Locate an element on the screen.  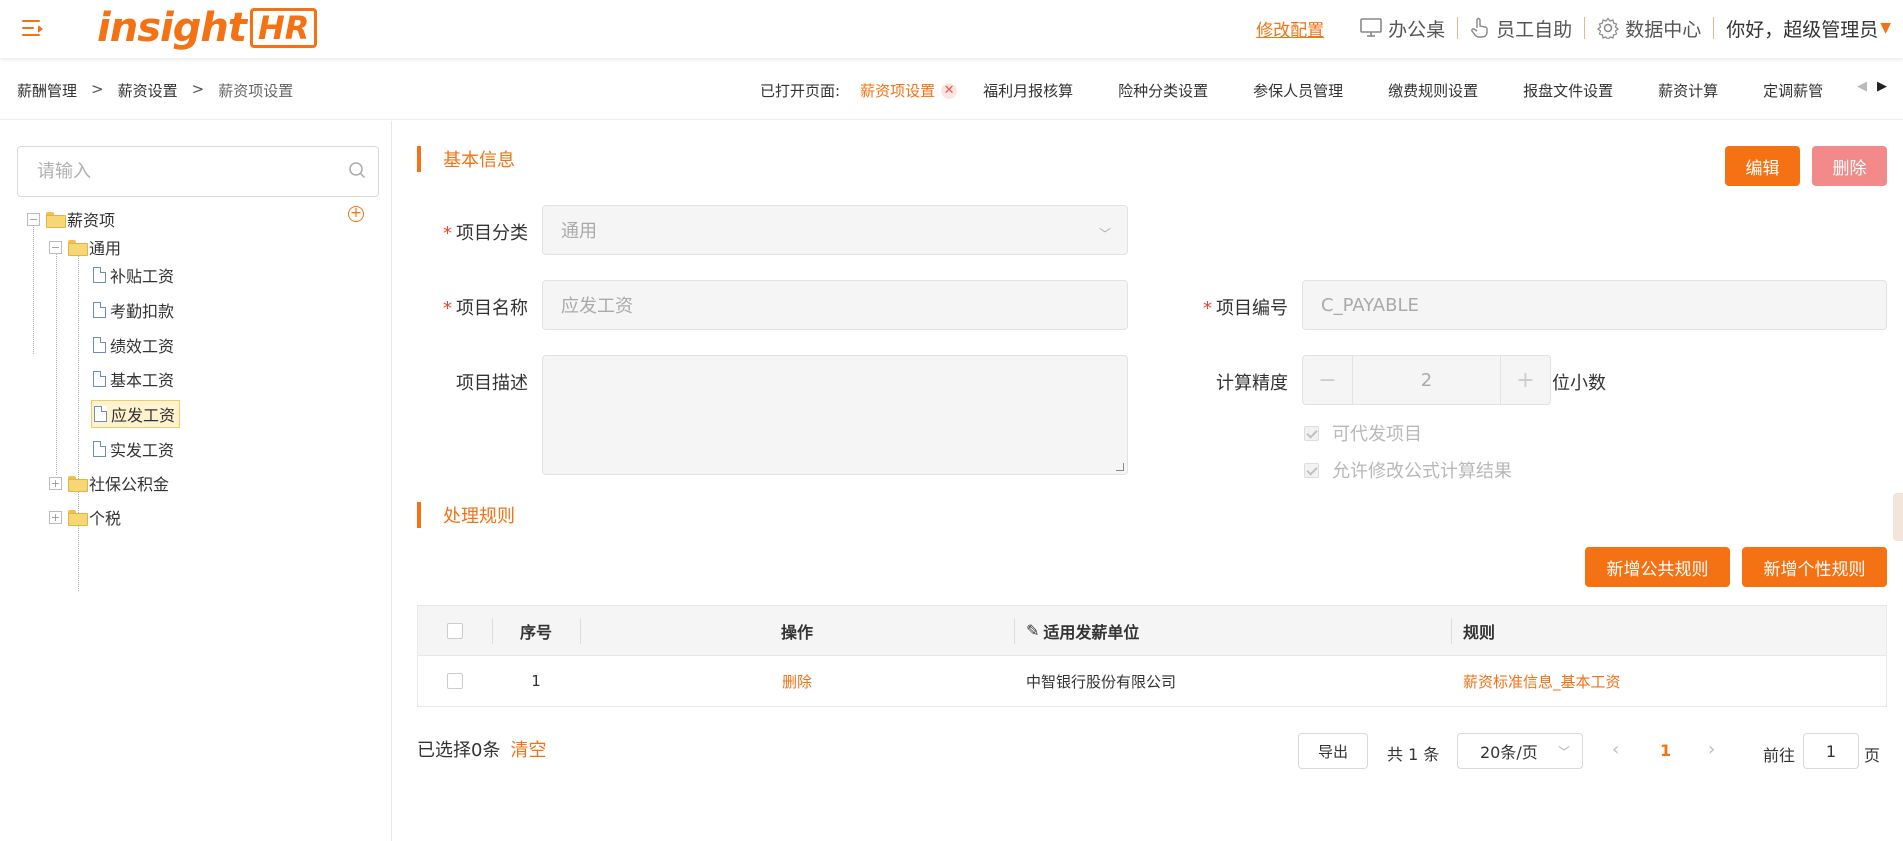
precision-value: 2 is located at coordinates (1426, 380).